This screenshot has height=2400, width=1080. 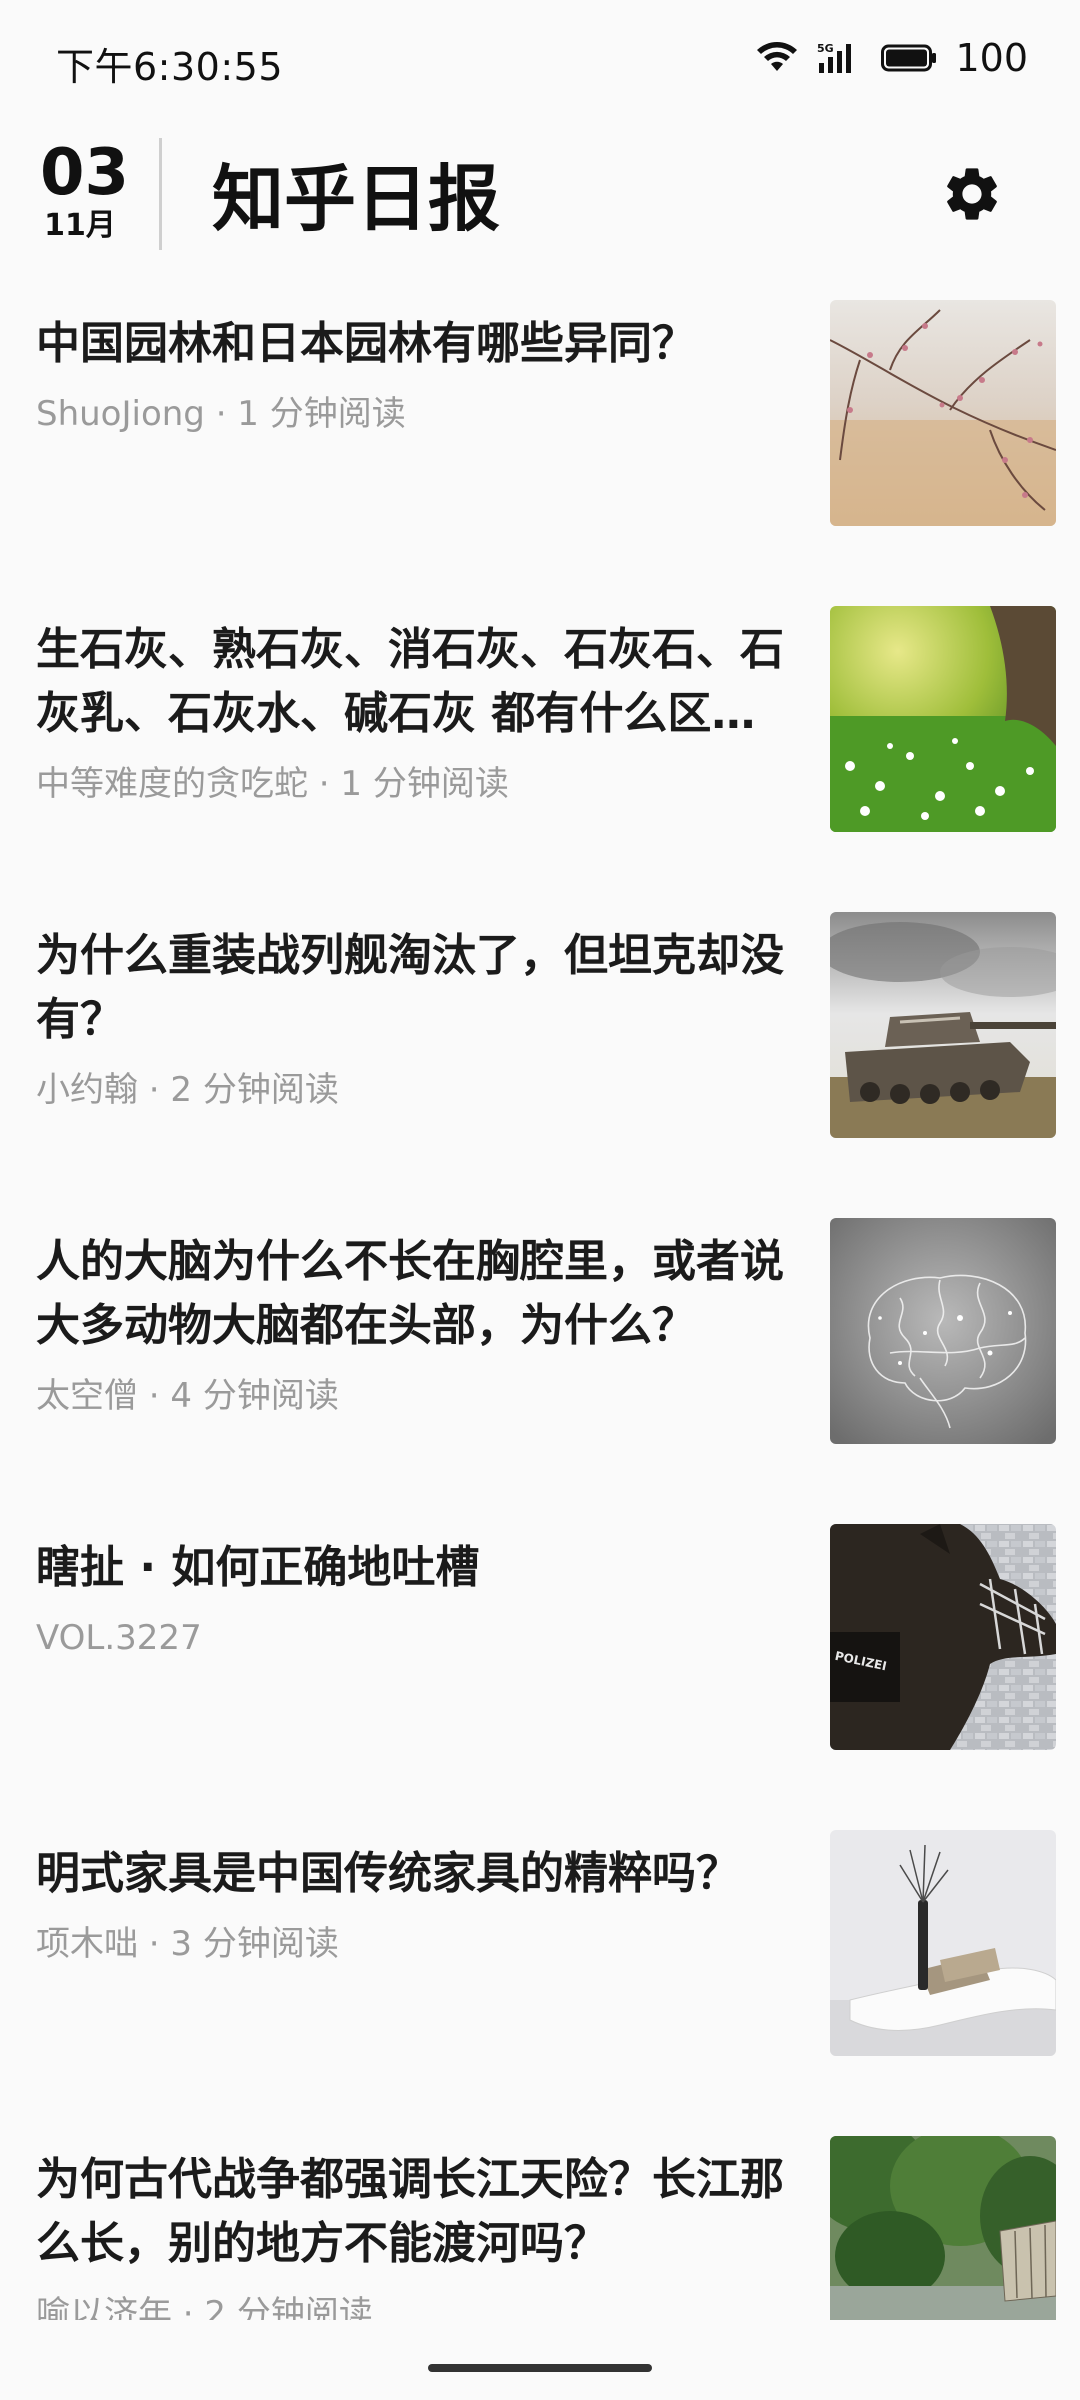 I want to click on article-meta: 太空僧 · 4 分钟阅读, so click(x=187, y=1396).